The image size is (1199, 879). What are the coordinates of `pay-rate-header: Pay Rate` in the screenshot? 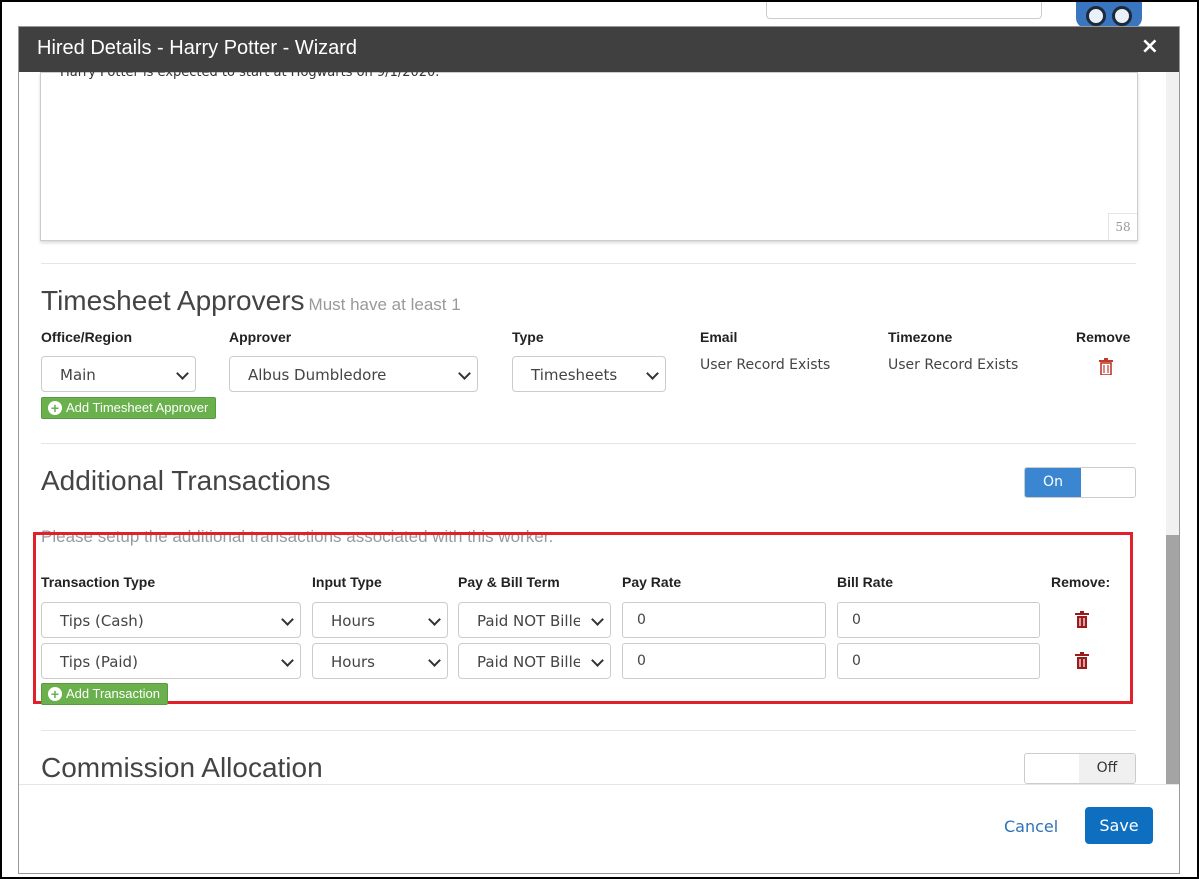 It's located at (652, 582).